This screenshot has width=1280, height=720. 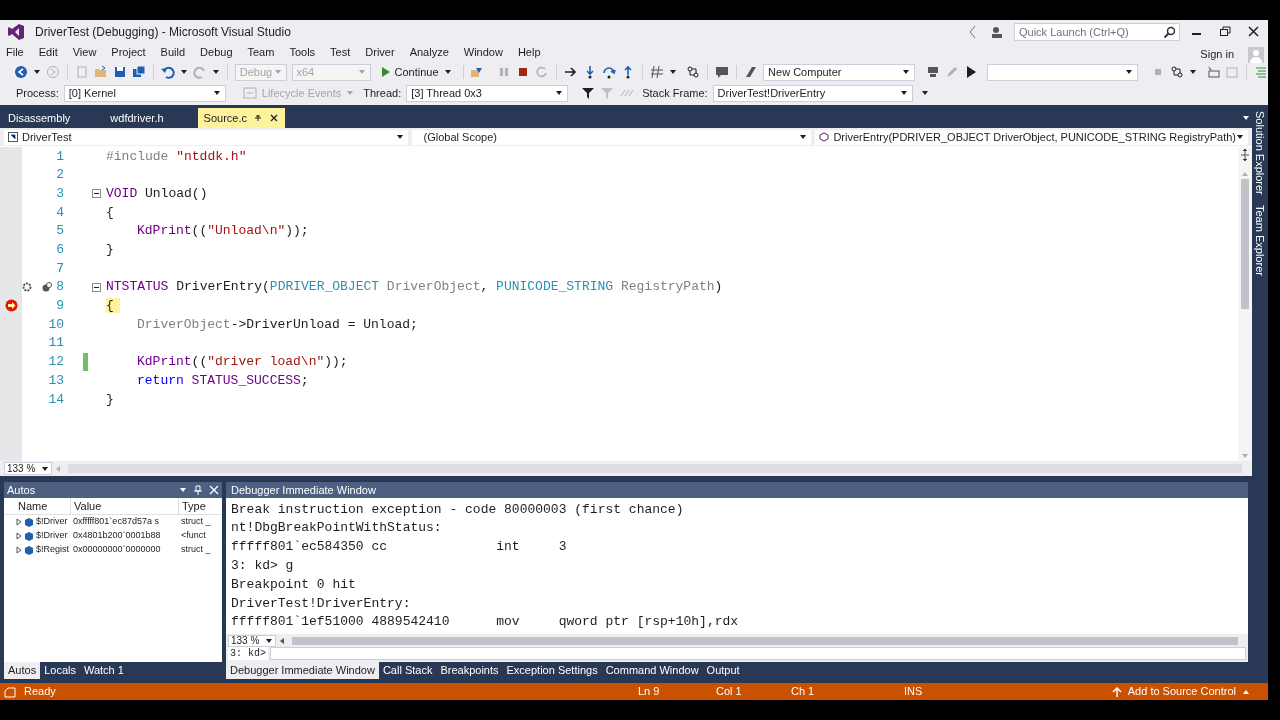 I want to click on caret-left-icon, so click(x=282, y=640).